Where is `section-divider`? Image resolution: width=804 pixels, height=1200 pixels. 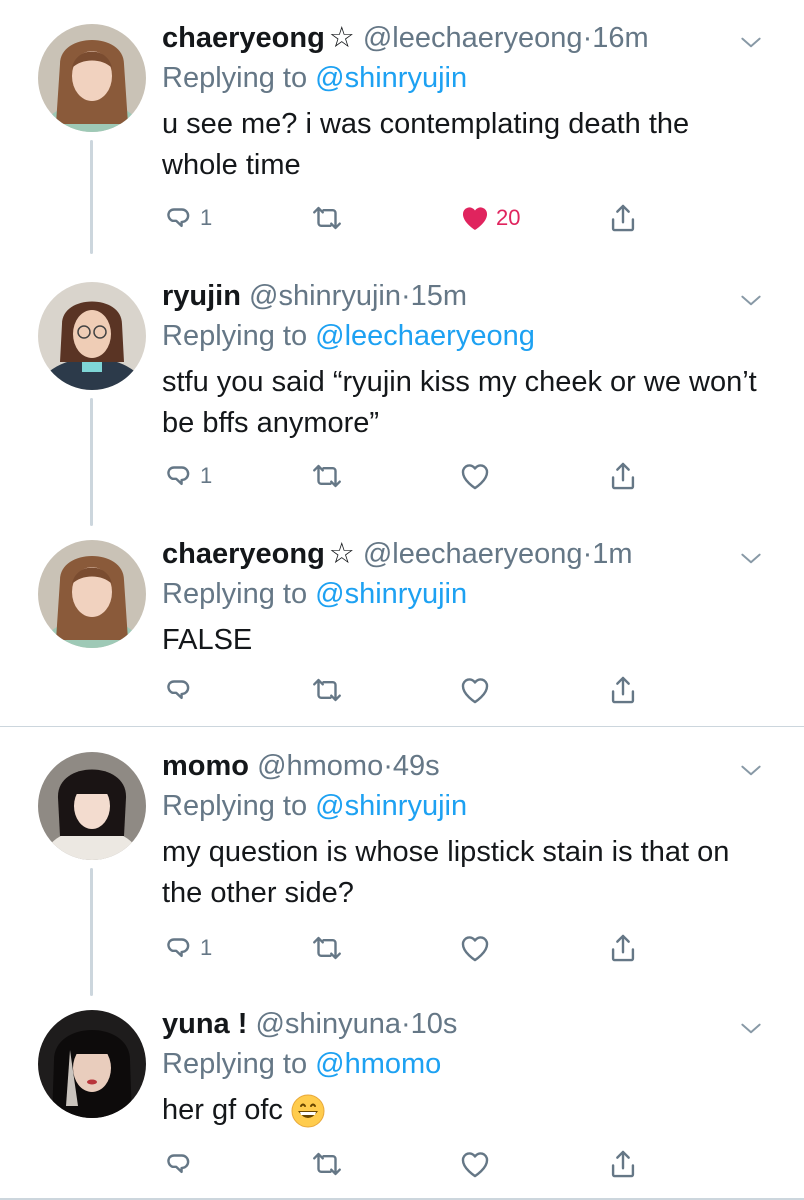
section-divider is located at coordinates (402, 726).